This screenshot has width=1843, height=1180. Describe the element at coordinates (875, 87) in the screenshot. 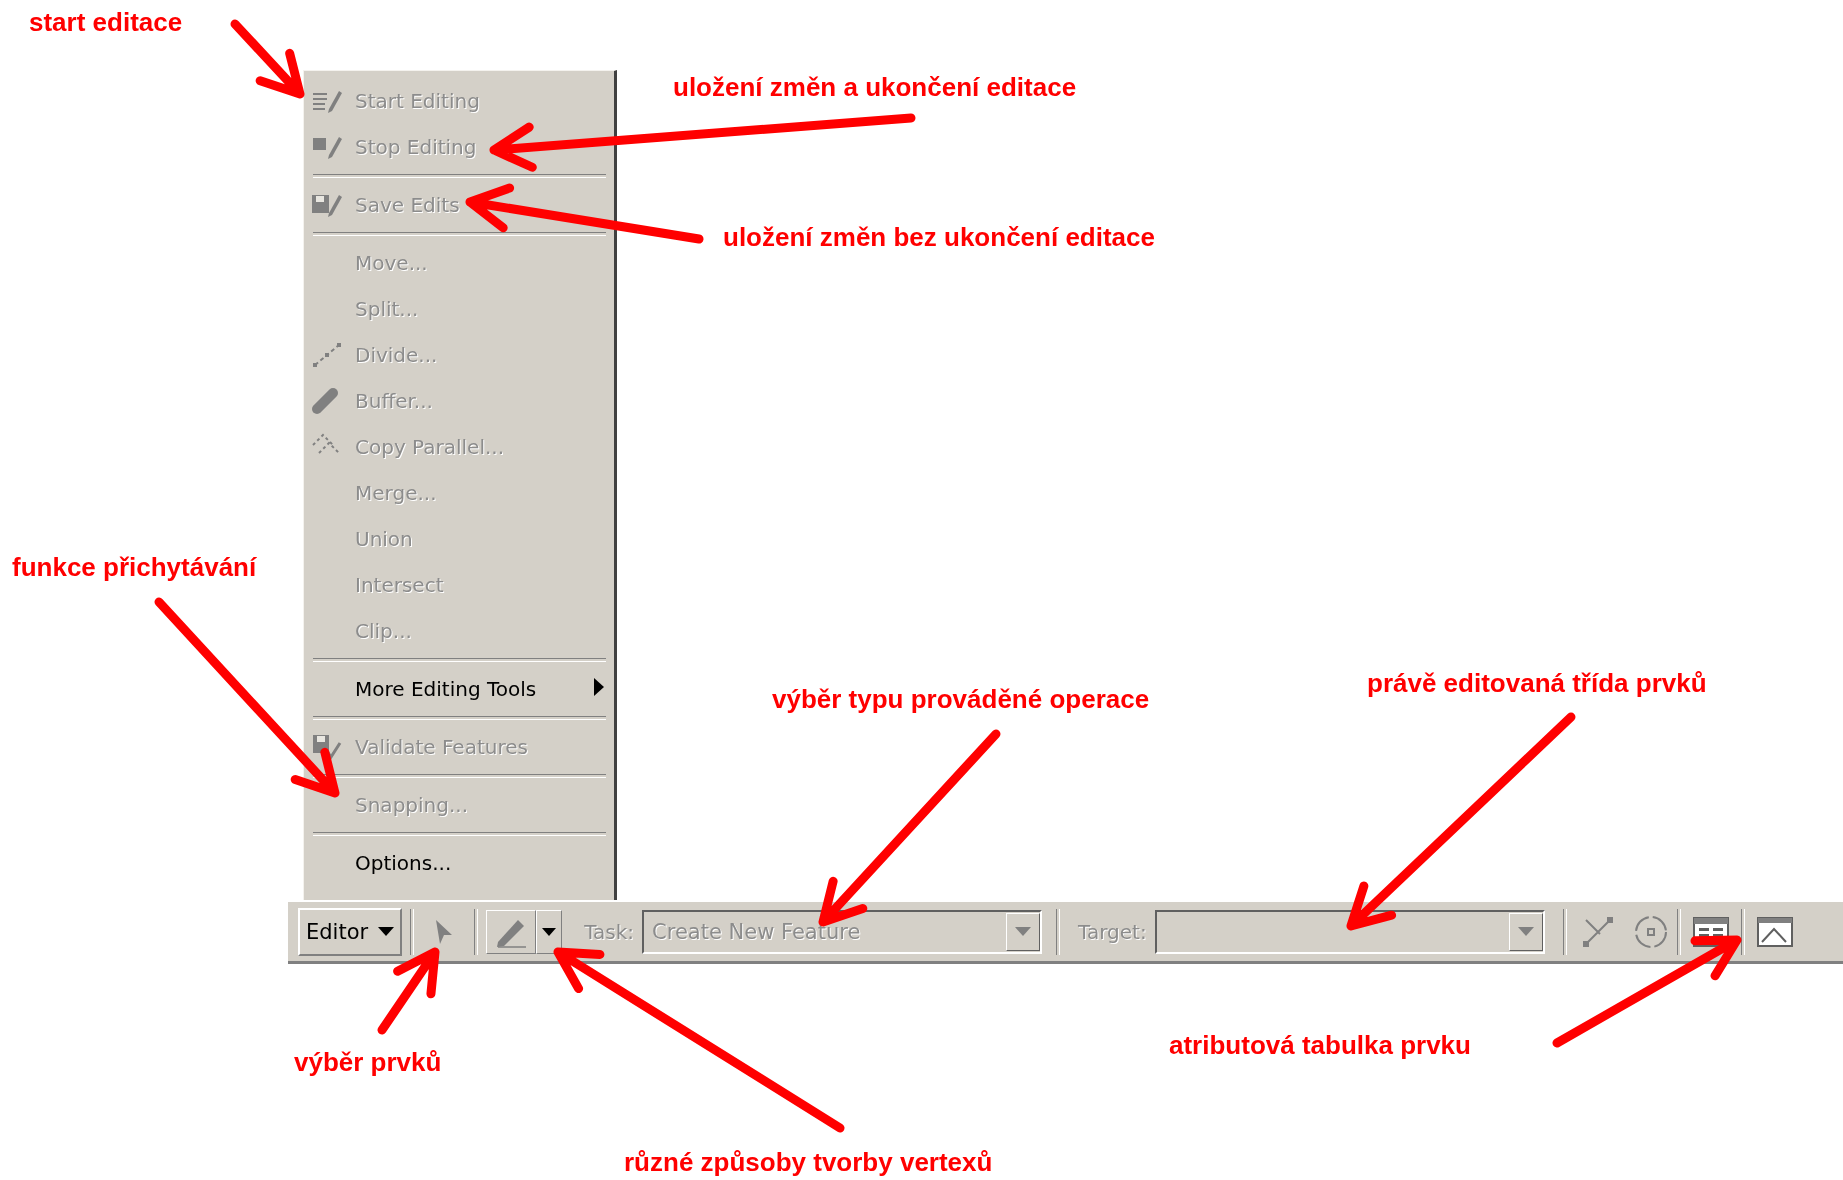

I see `annotation-label: uložení změn a ukončení editace` at that location.